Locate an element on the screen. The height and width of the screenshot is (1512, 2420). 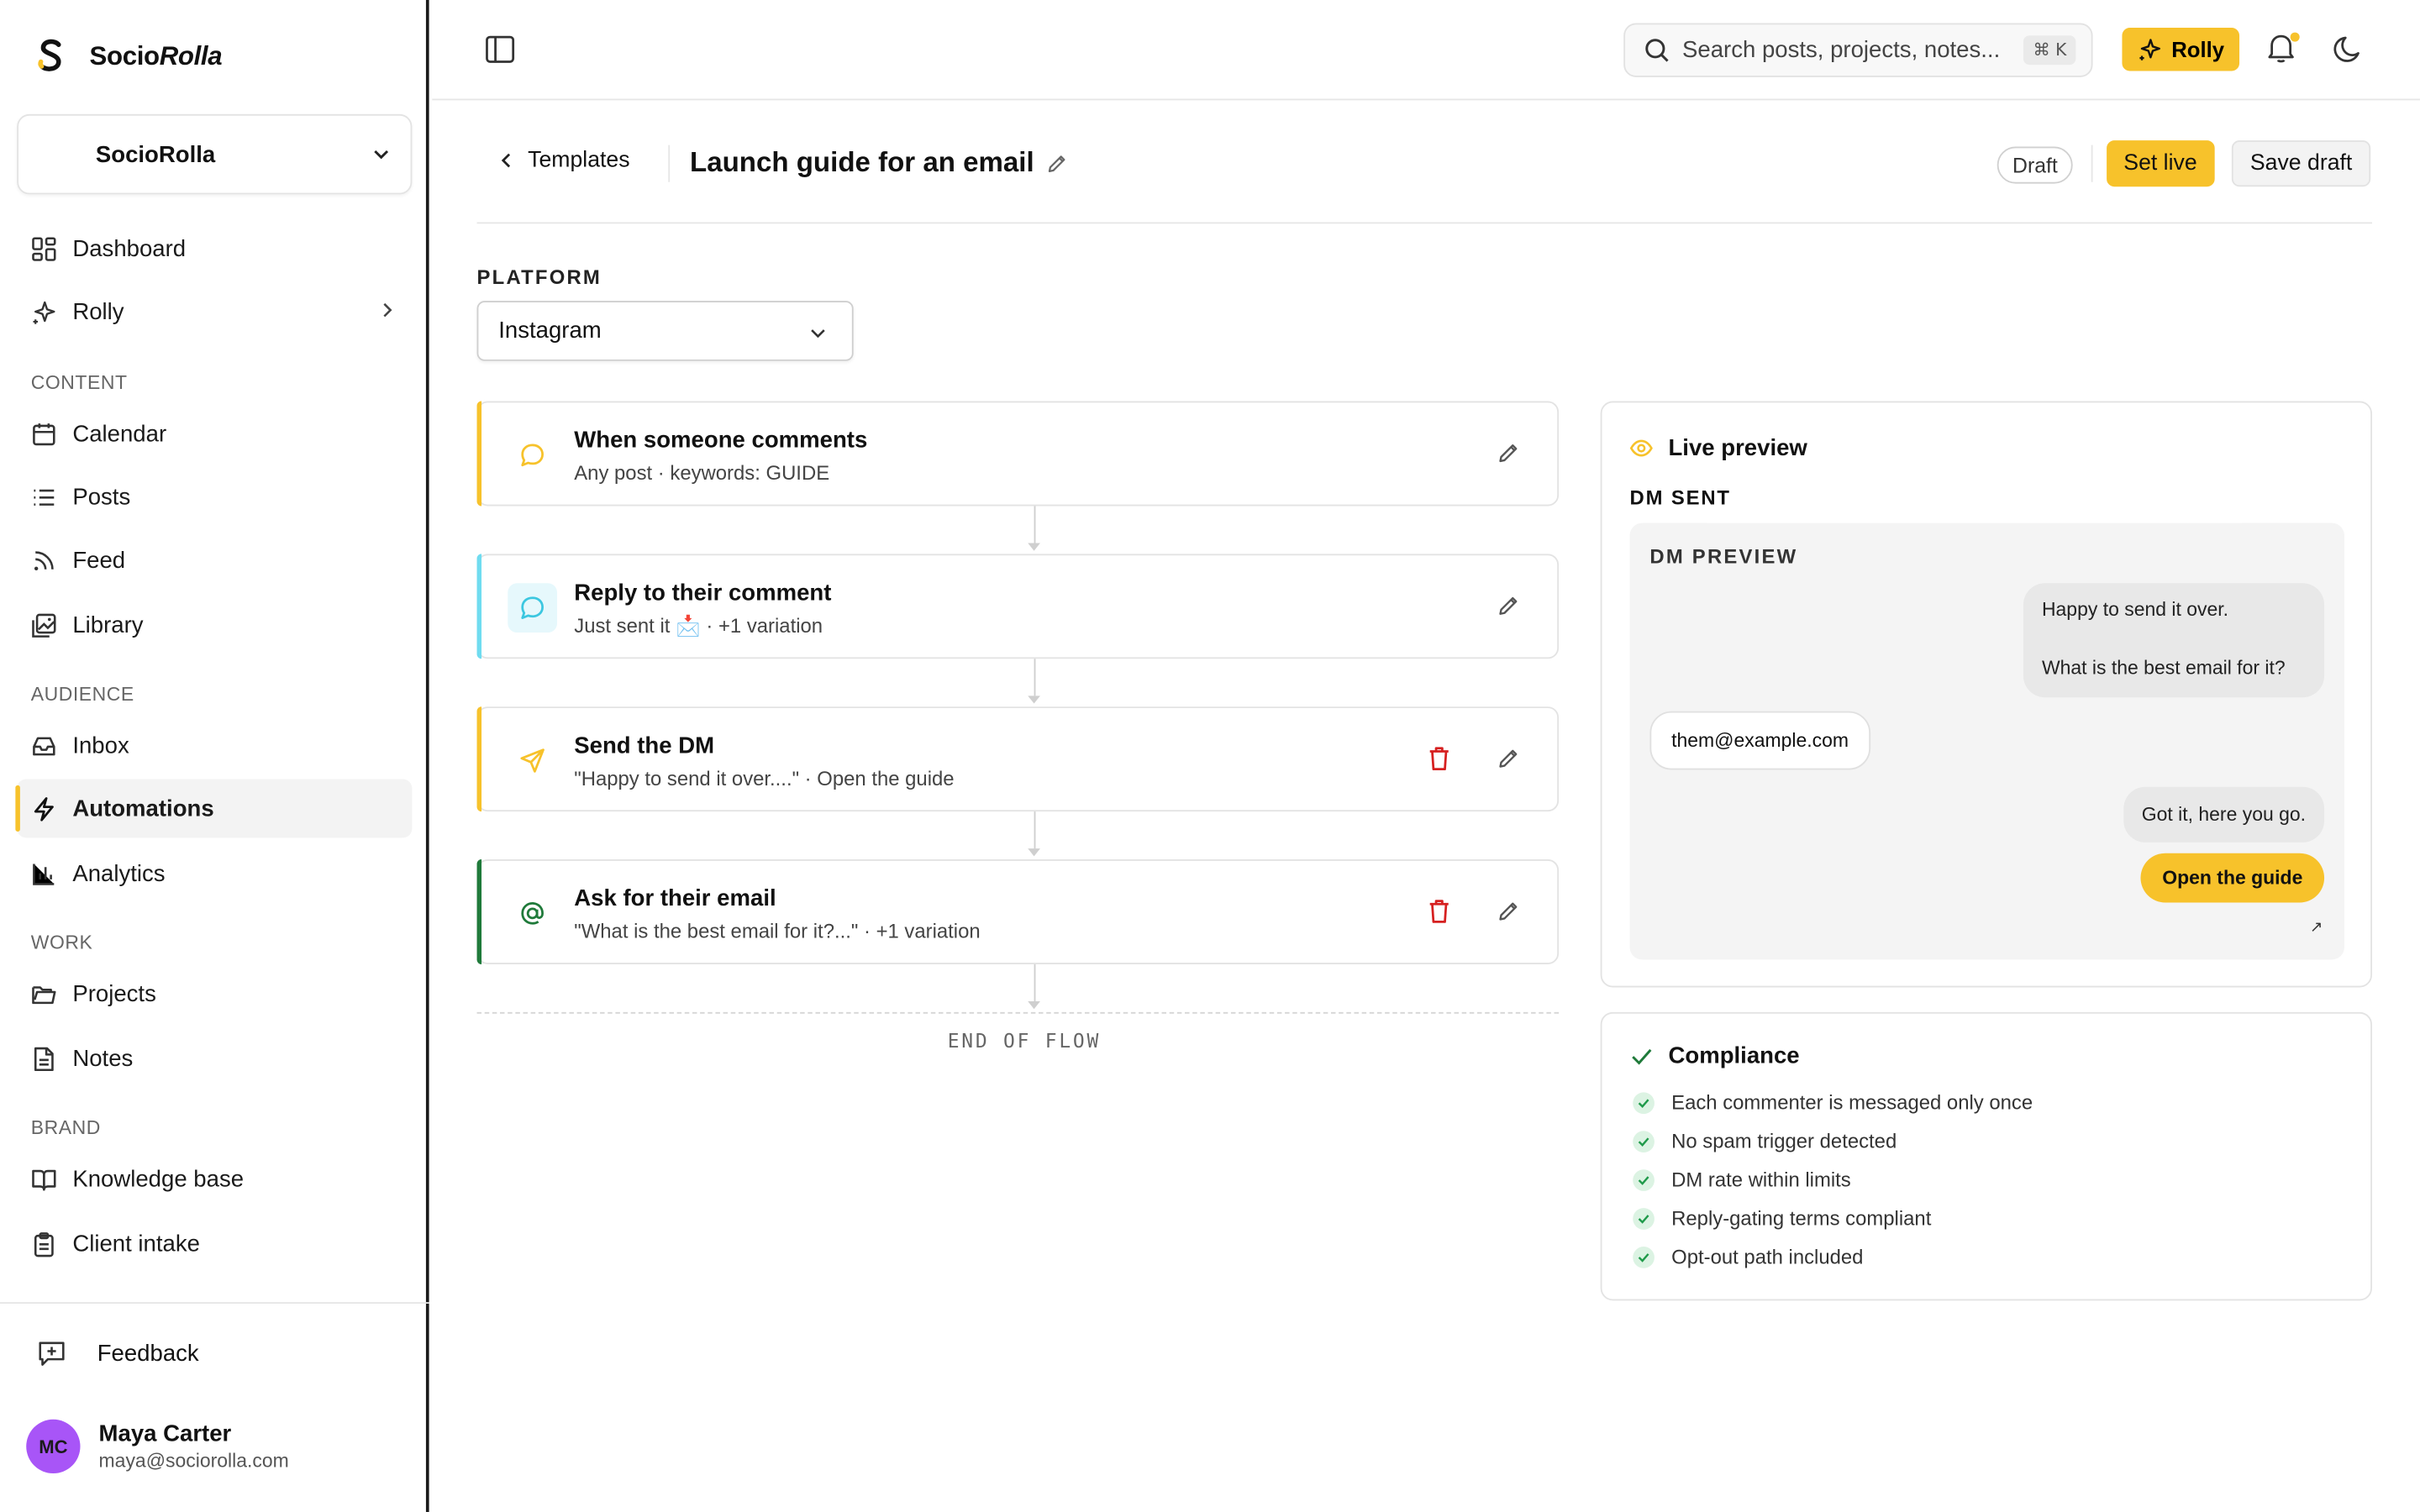
sidebar-item-label: Inbox is located at coordinates (100, 745).